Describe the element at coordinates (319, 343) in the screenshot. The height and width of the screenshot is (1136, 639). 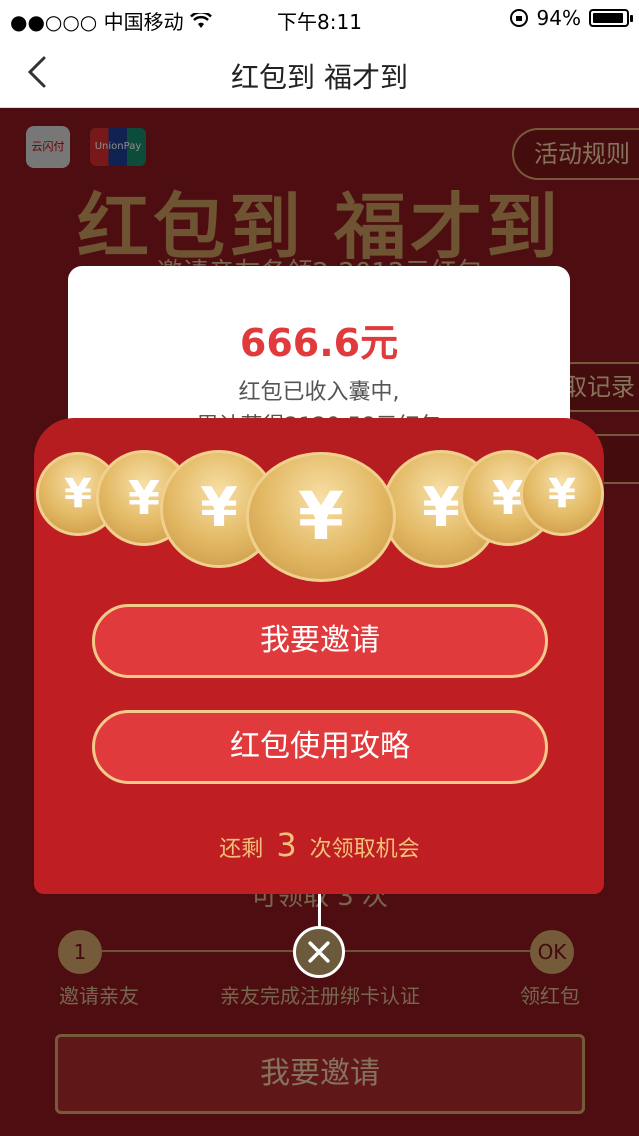
I see `reward-amount: 666.6元` at that location.